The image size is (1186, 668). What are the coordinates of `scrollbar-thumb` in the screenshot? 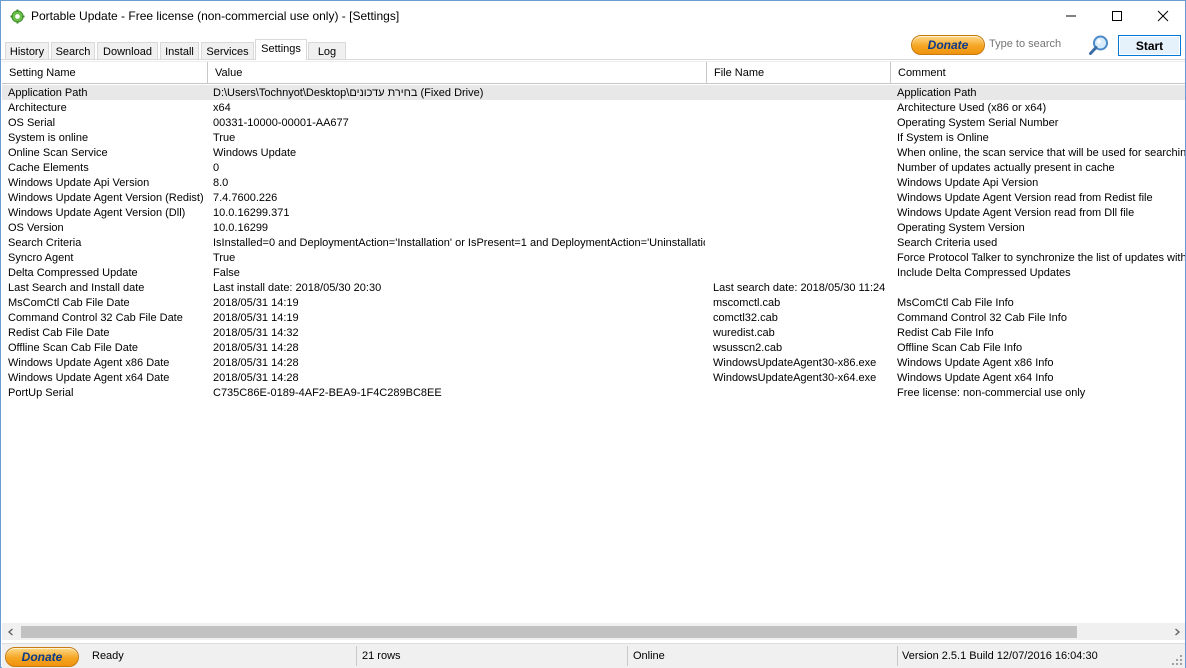 It's located at (549, 632).